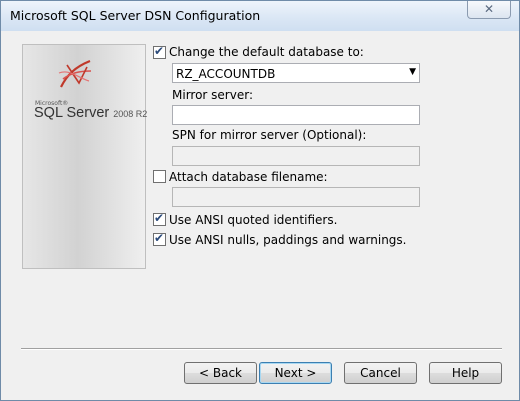 The height and width of the screenshot is (401, 520). I want to click on window-title: Microsoft SQL Server DSN Configuration, so click(135, 15).